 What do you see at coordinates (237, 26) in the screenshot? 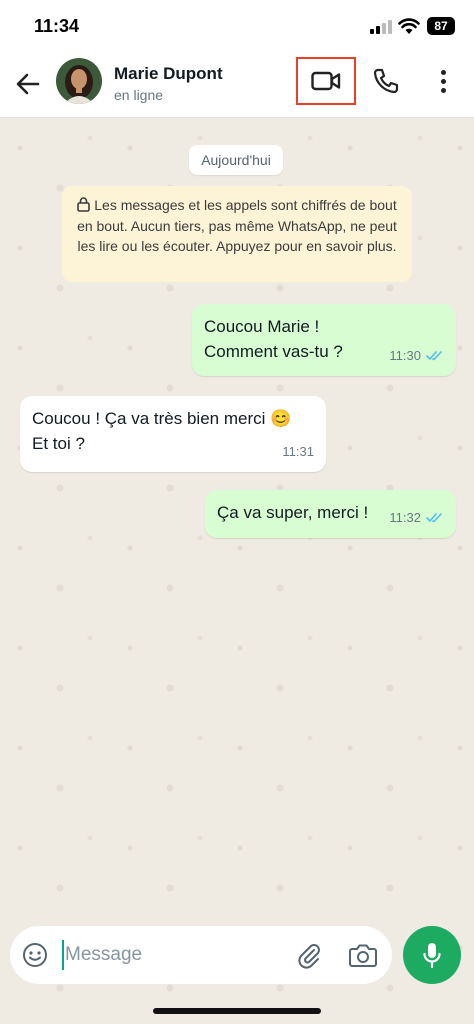
I see `status-bar: 11:34 87` at bounding box center [237, 26].